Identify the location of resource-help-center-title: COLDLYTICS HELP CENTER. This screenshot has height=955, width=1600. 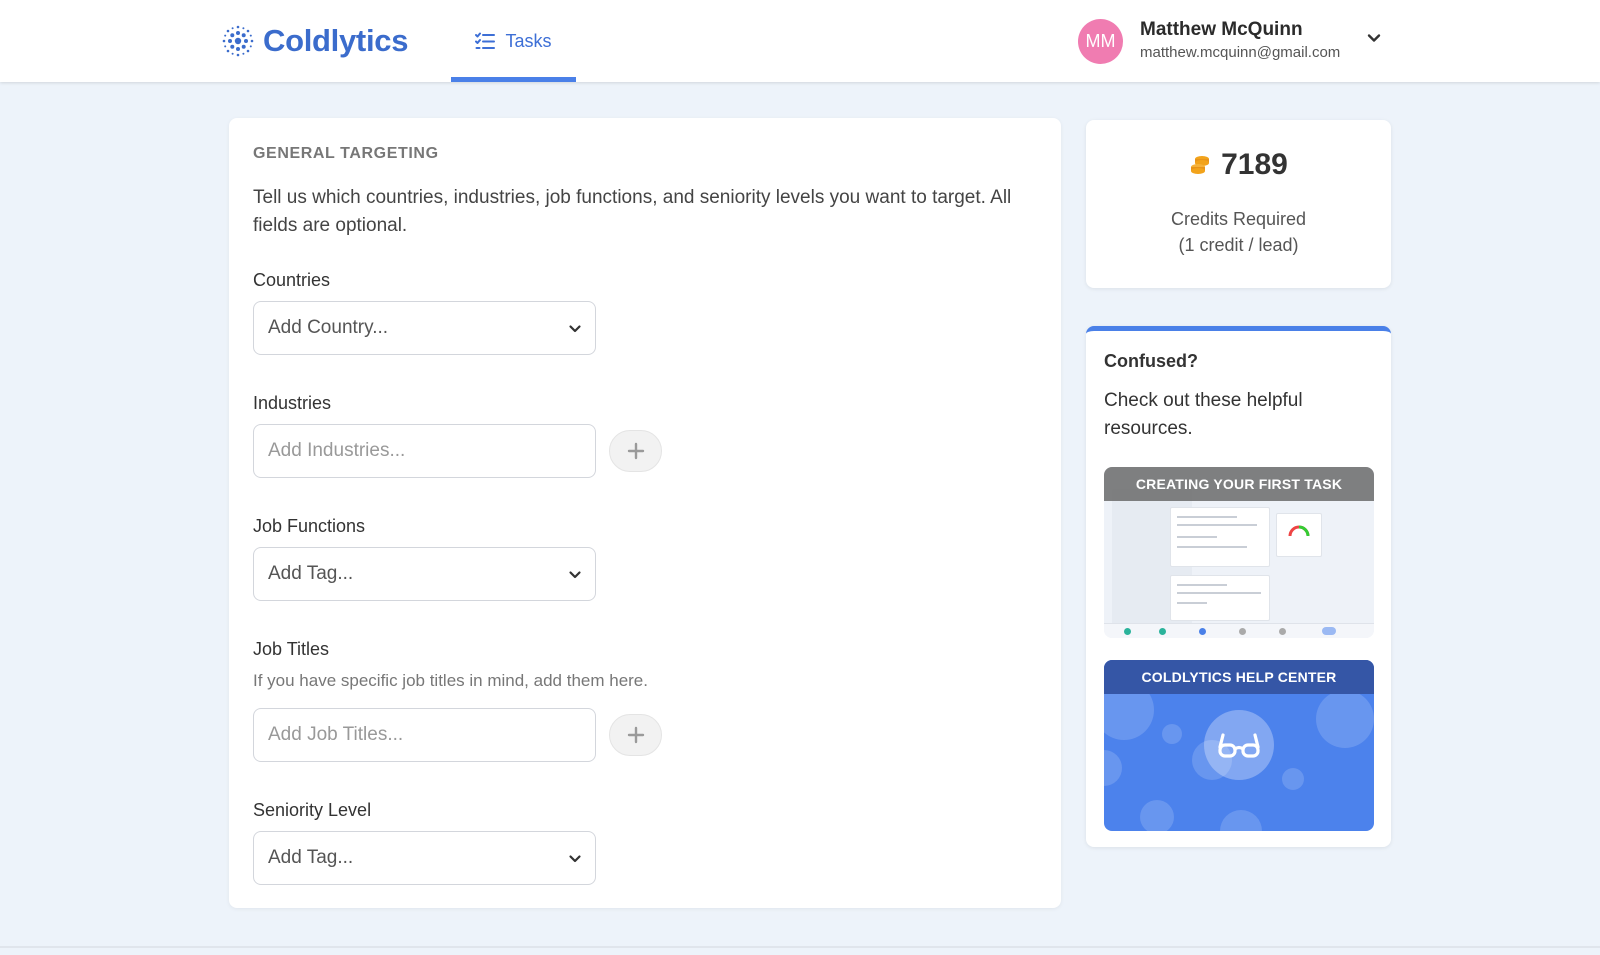
(1239, 677).